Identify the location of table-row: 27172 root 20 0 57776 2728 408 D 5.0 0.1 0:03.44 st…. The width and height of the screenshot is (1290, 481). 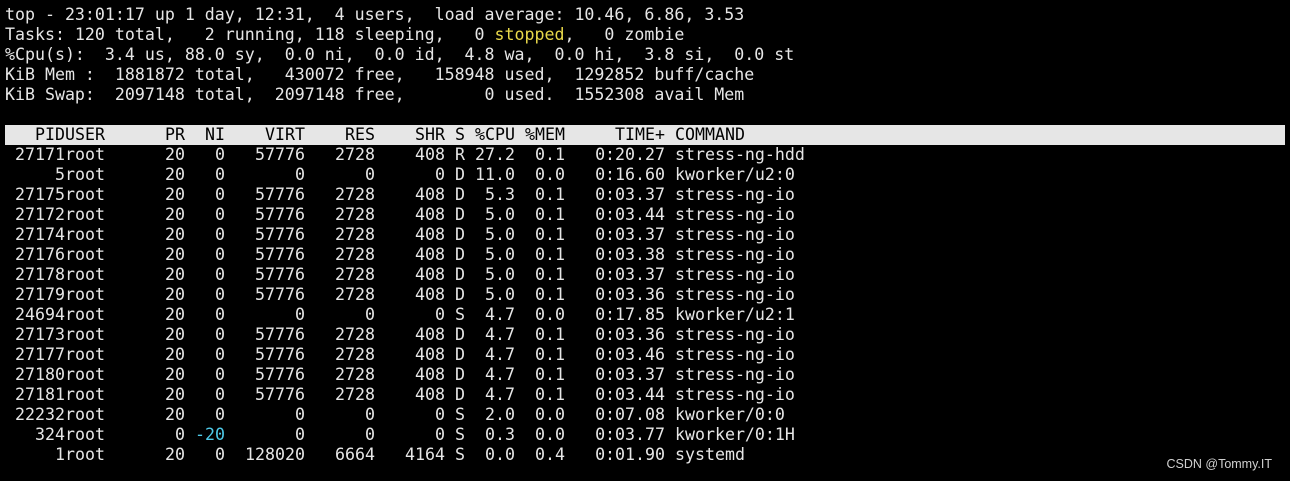
(645, 215).